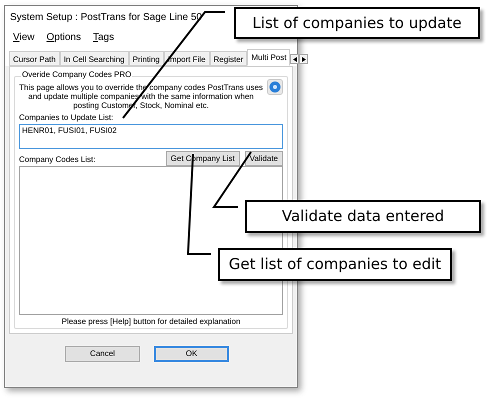 The height and width of the screenshot is (413, 491). I want to click on tab: Cursor Path, so click(34, 58).